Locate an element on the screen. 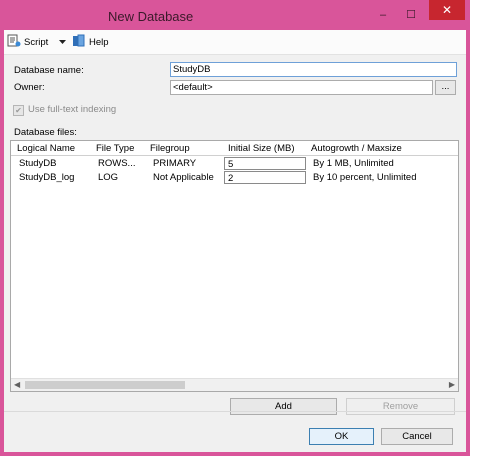  script-label: Script is located at coordinates (36, 42).